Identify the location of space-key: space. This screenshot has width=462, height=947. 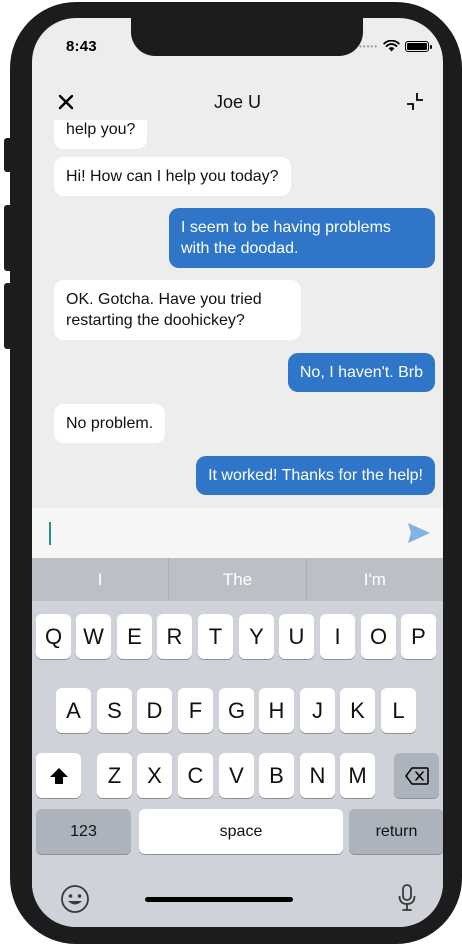
(241, 831).